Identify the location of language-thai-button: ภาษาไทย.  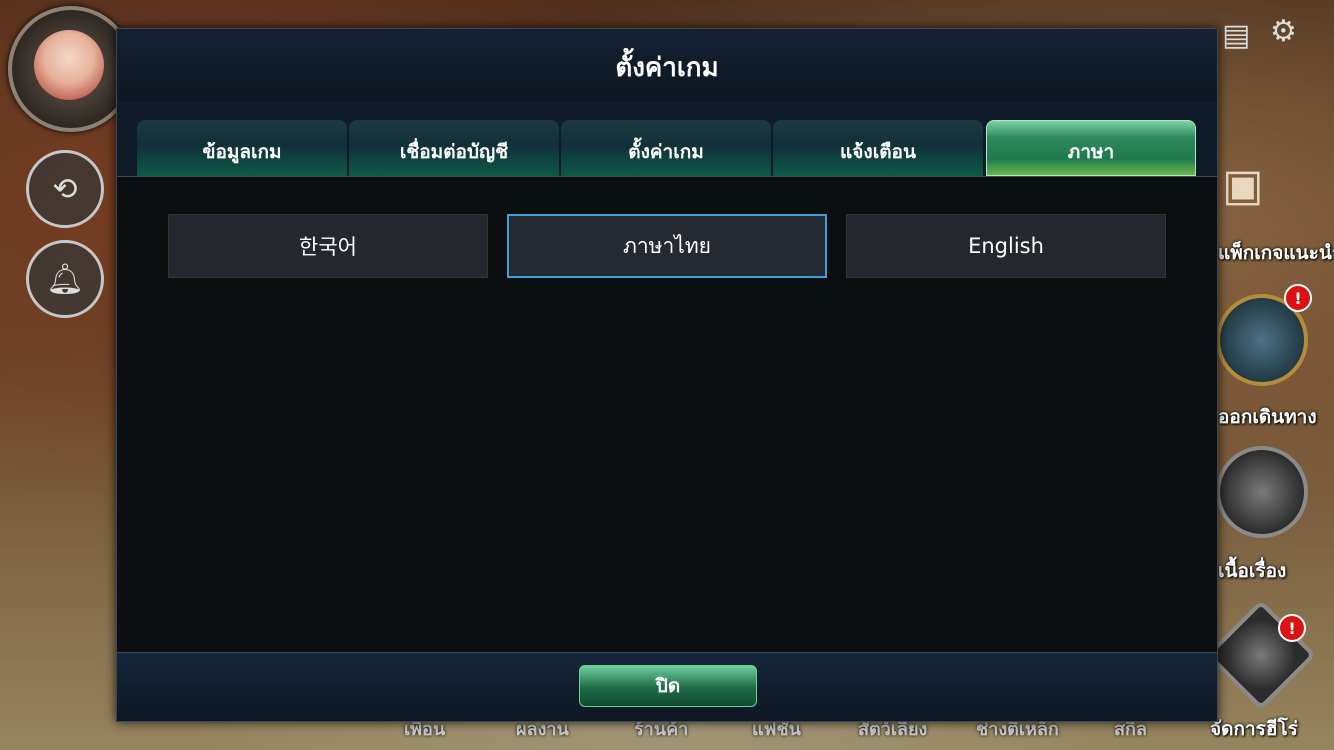
(667, 246).